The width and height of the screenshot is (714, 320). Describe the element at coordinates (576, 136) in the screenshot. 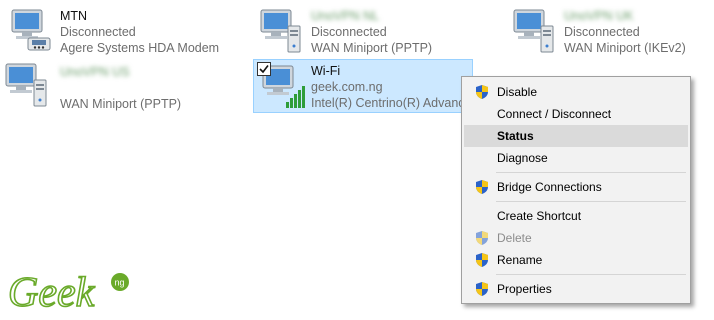

I see `menu-item-status: Status` at that location.